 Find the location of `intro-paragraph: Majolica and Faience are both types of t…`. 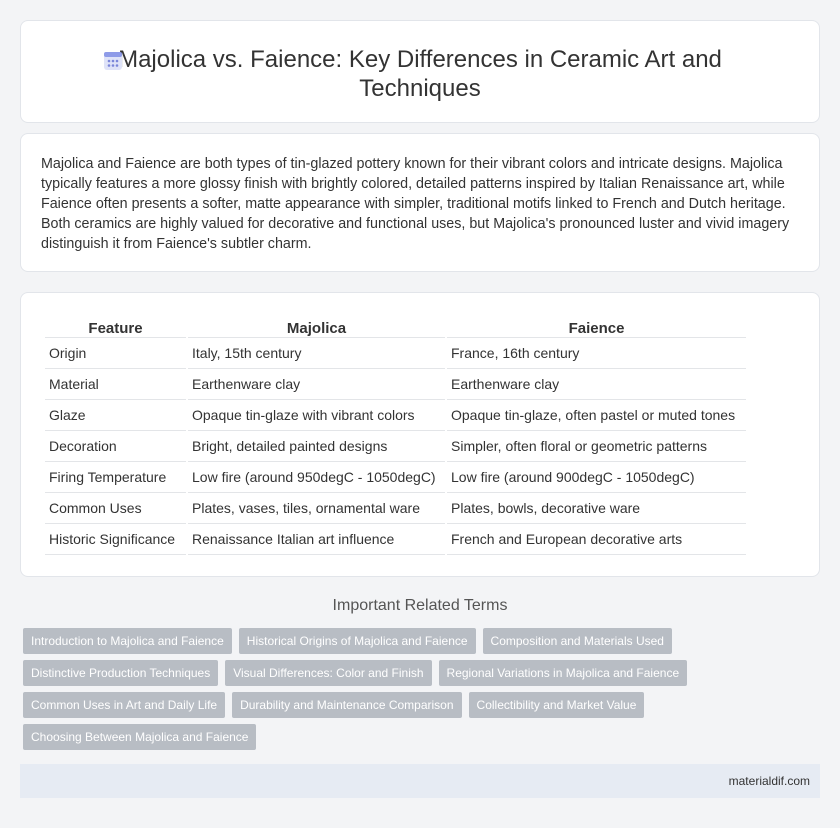

intro-paragraph: Majolica and Faience are both types of t… is located at coordinates (415, 204).